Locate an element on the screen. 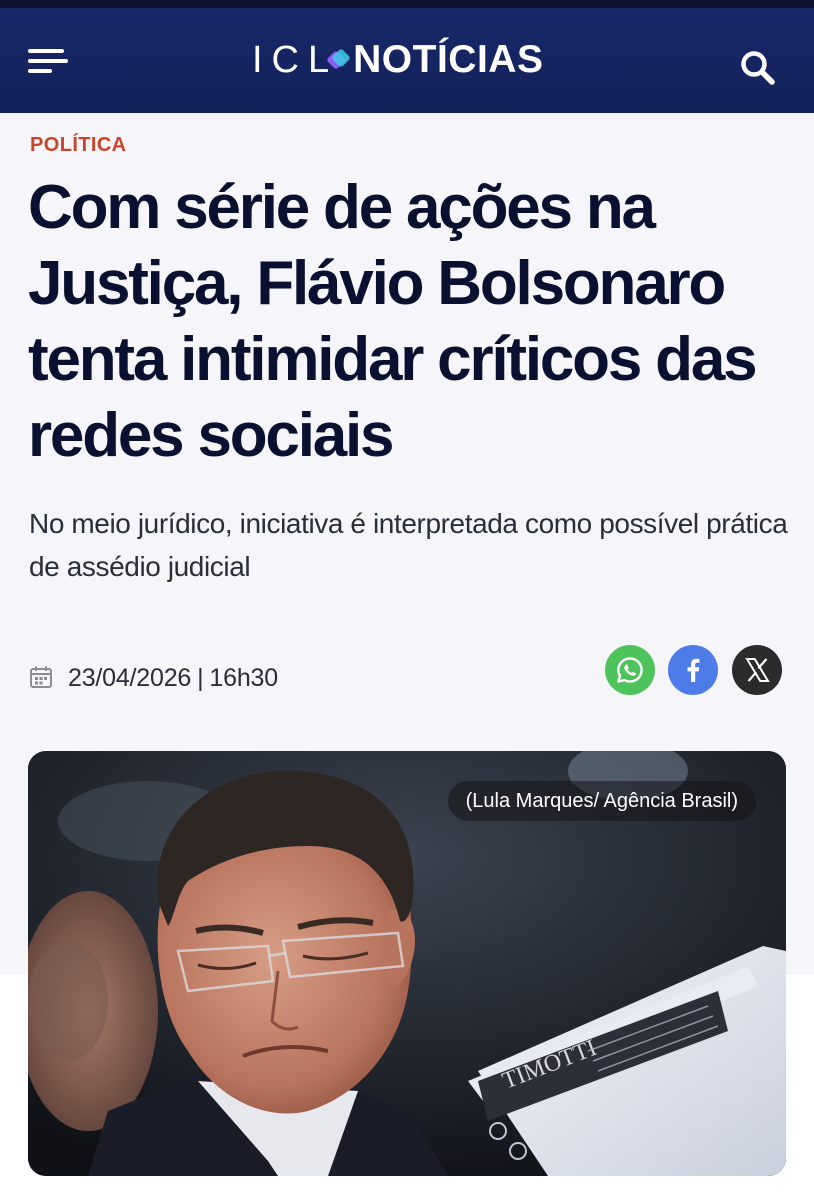 The width and height of the screenshot is (814, 1199). photo-credit: (Lula Marques/ Agência Brasil) is located at coordinates (601, 801).